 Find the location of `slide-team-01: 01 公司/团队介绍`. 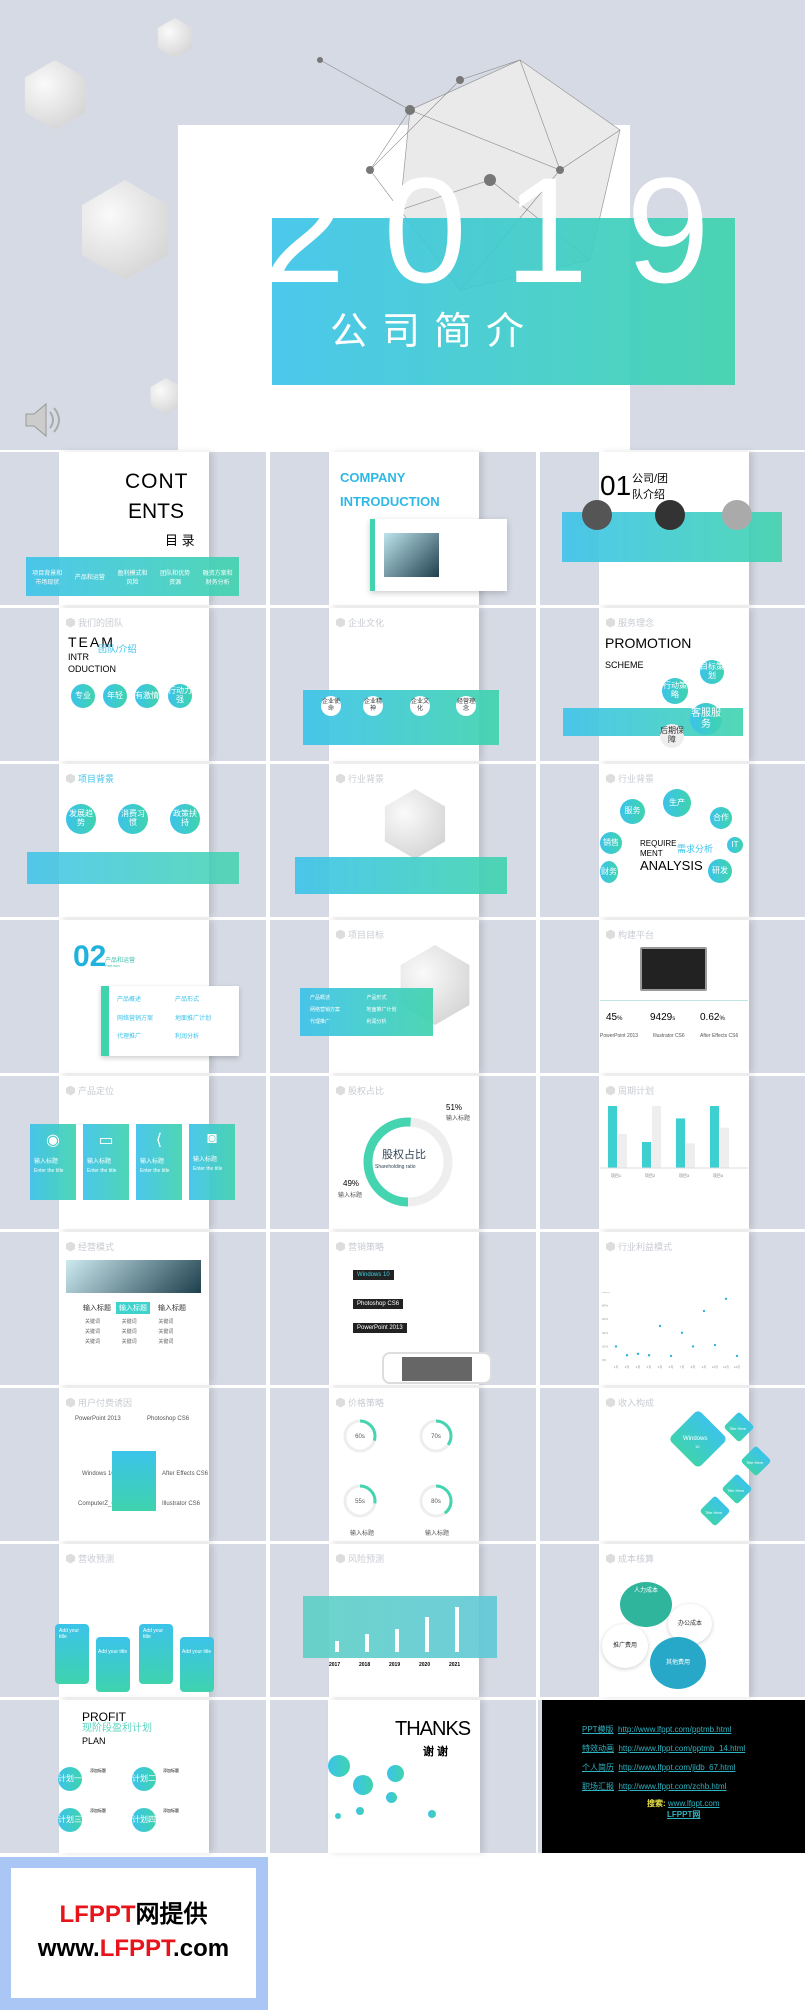

slide-team-01: 01 公司/团队介绍 is located at coordinates (672, 528).